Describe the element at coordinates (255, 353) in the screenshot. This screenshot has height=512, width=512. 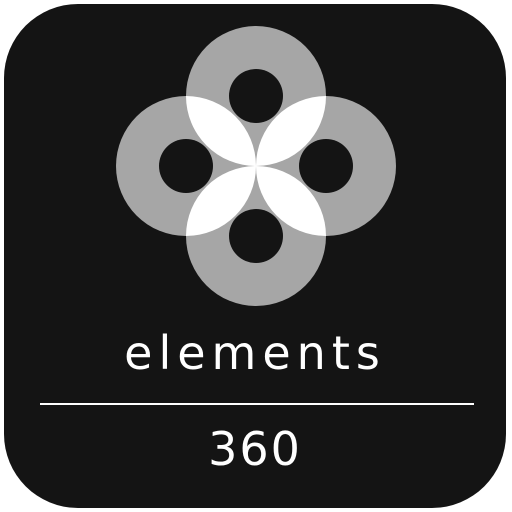
I see `brand-name: elements` at that location.